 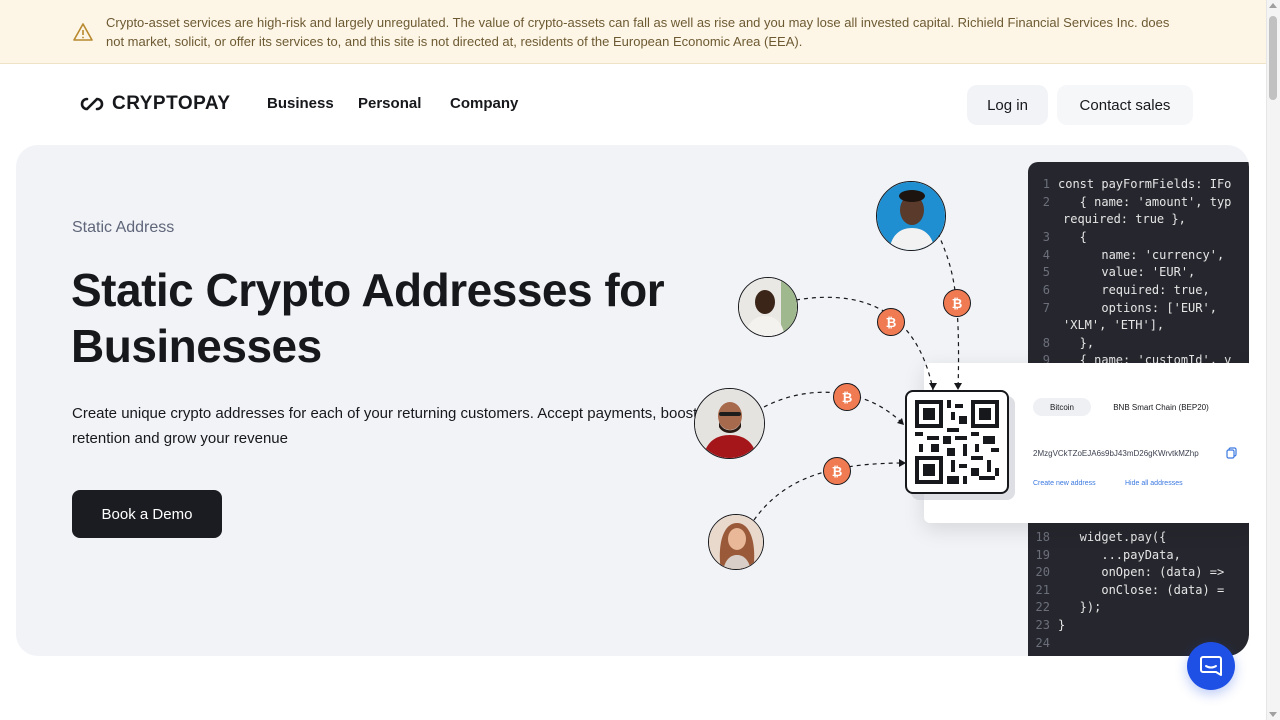 What do you see at coordinates (857, 376) in the screenshot?
I see `payment-flow-arcs` at bounding box center [857, 376].